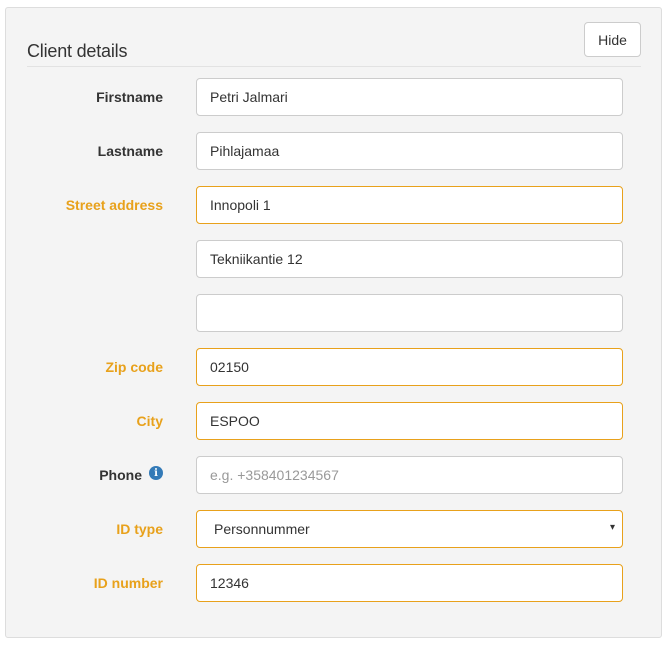 The width and height of the screenshot is (668, 645). What do you see at coordinates (120, 475) in the screenshot?
I see `phone-label: Phone` at bounding box center [120, 475].